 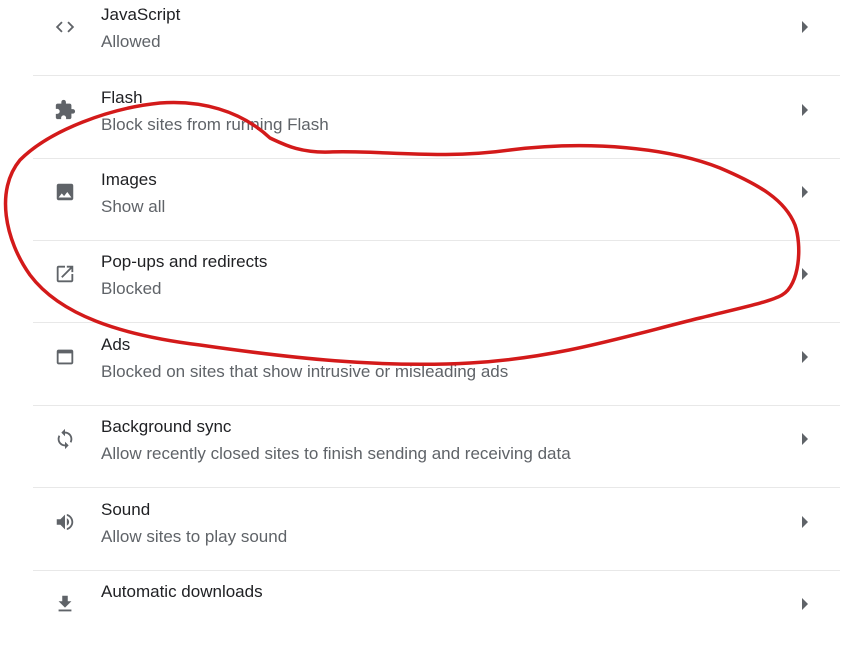 What do you see at coordinates (215, 124) in the screenshot?
I see `setting-subtitle: Block sites from running Flash` at bounding box center [215, 124].